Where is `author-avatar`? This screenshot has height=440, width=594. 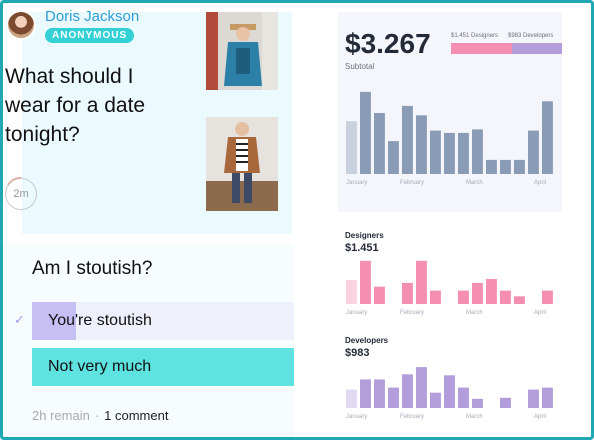 author-avatar is located at coordinates (21, 25).